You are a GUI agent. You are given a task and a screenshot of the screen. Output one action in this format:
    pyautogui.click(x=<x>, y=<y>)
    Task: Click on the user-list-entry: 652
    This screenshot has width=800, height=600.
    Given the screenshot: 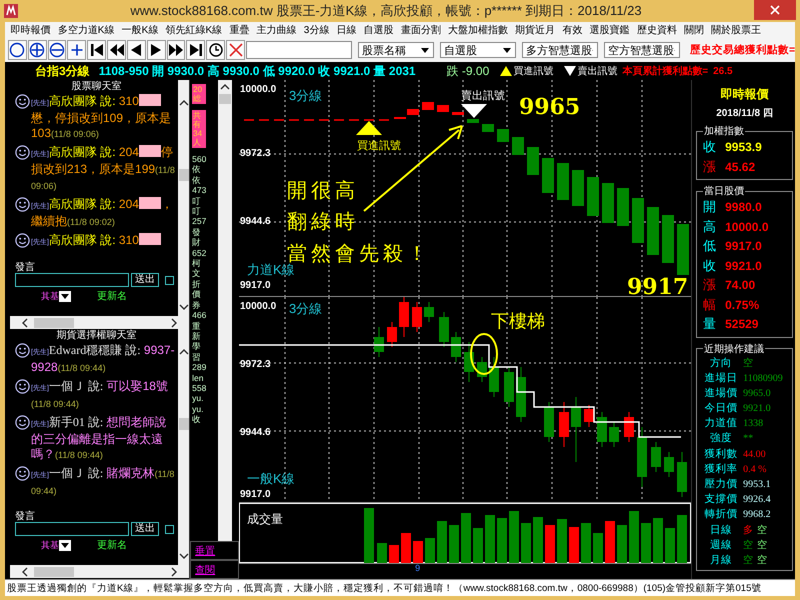 What is the action you would take?
    pyautogui.click(x=203, y=253)
    